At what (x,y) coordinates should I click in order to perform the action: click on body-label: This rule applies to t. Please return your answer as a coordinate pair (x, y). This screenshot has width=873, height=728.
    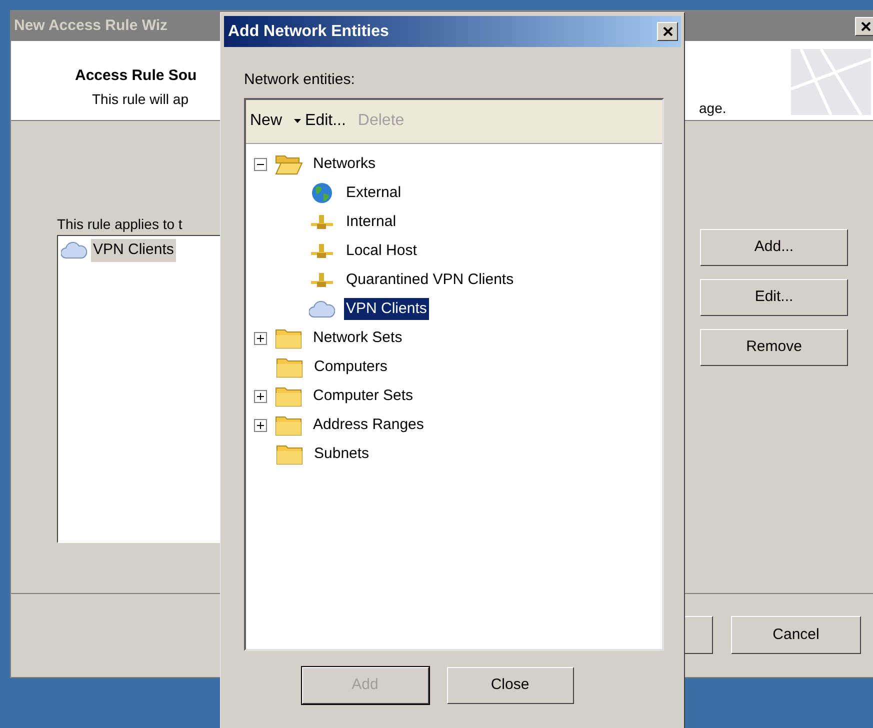
    Looking at the image, I should click on (119, 224).